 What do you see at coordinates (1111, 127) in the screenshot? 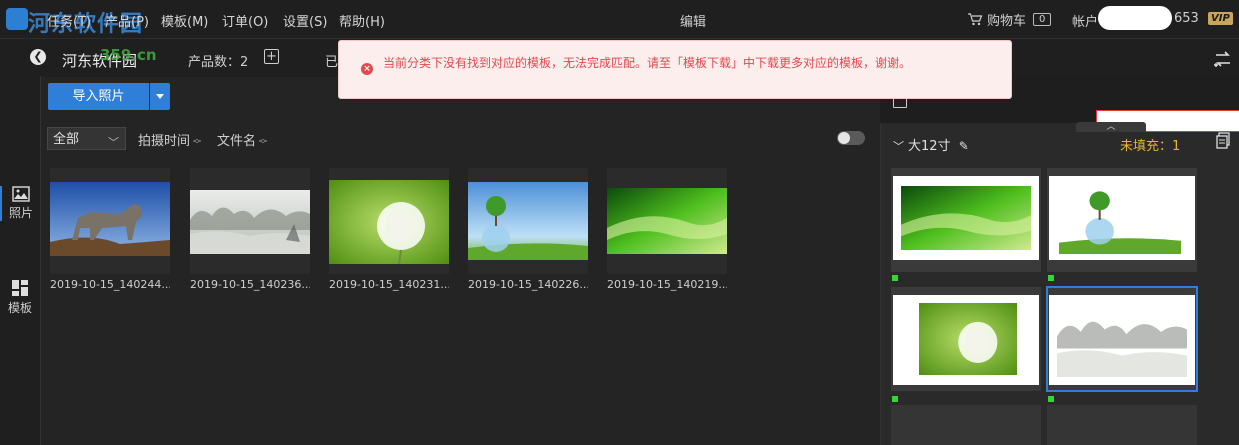
I see `collapse-up-icon: ︿` at bounding box center [1111, 127].